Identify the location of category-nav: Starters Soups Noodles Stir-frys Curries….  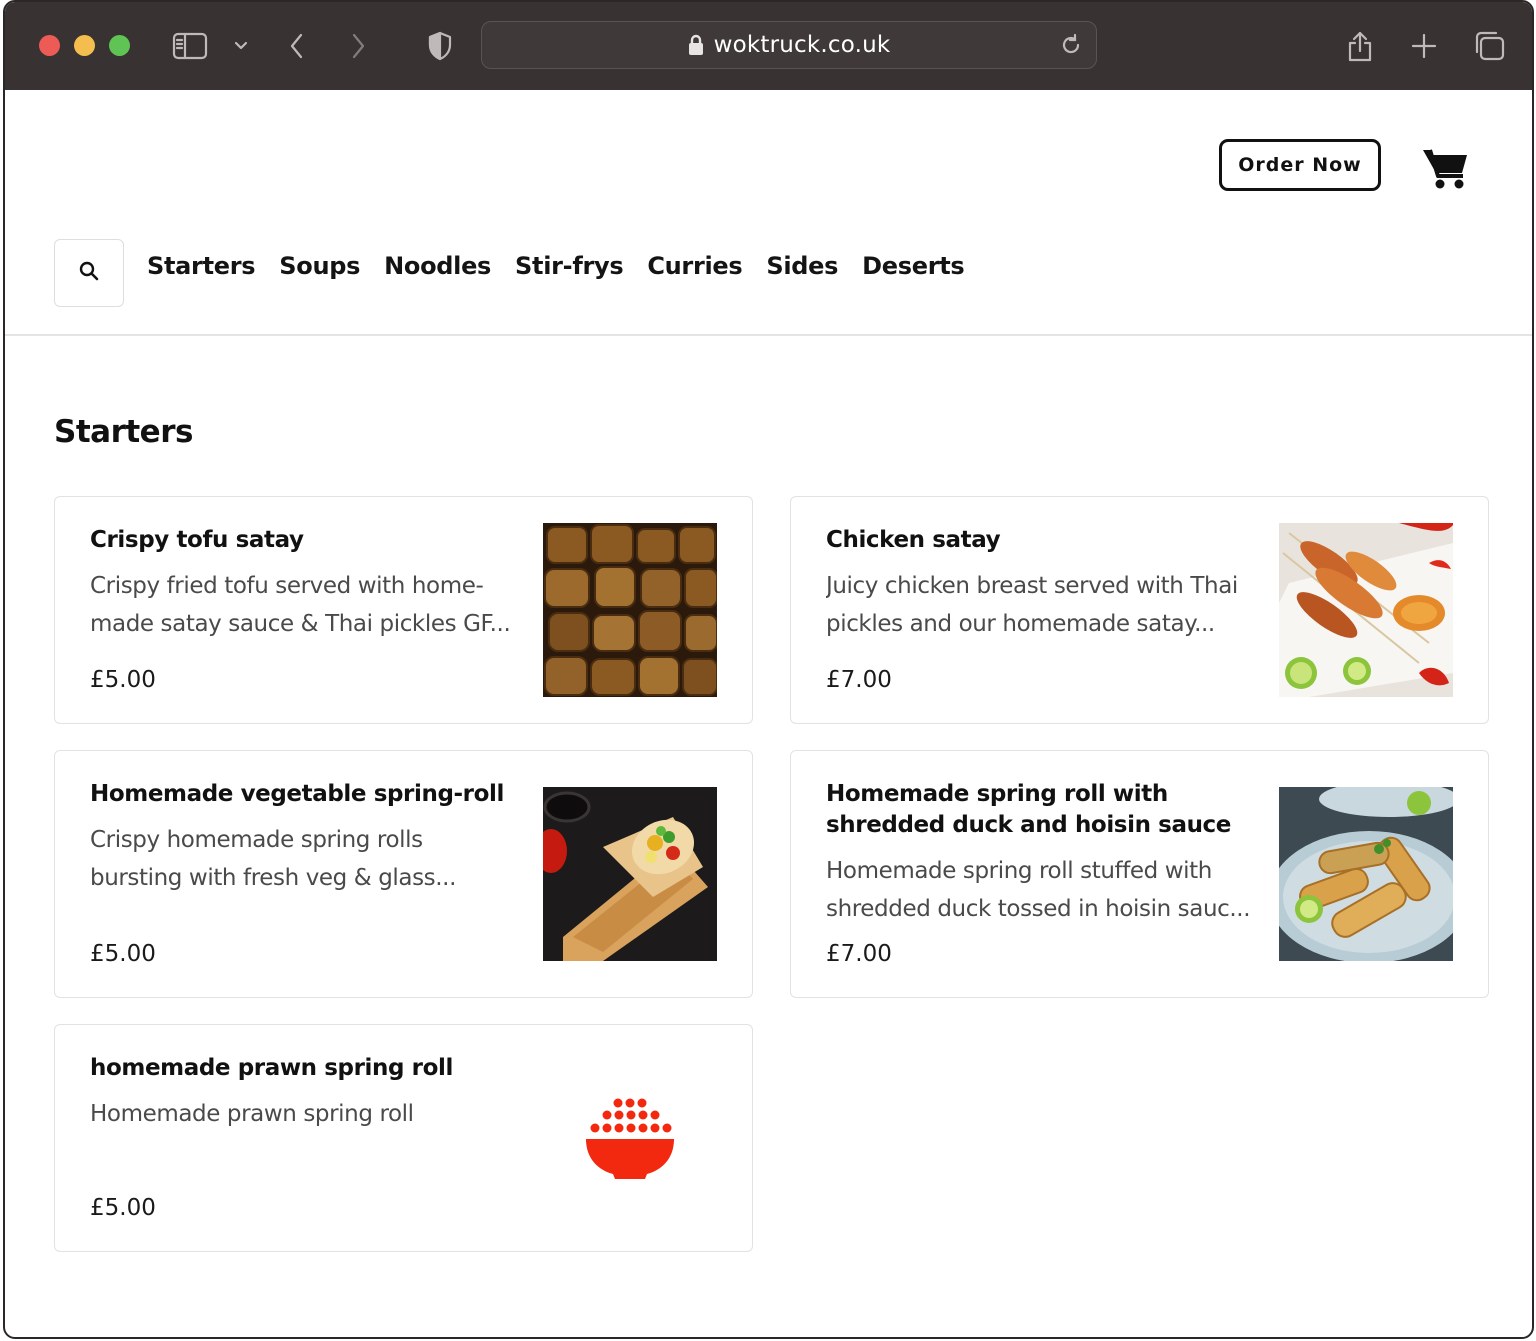
(567, 266).